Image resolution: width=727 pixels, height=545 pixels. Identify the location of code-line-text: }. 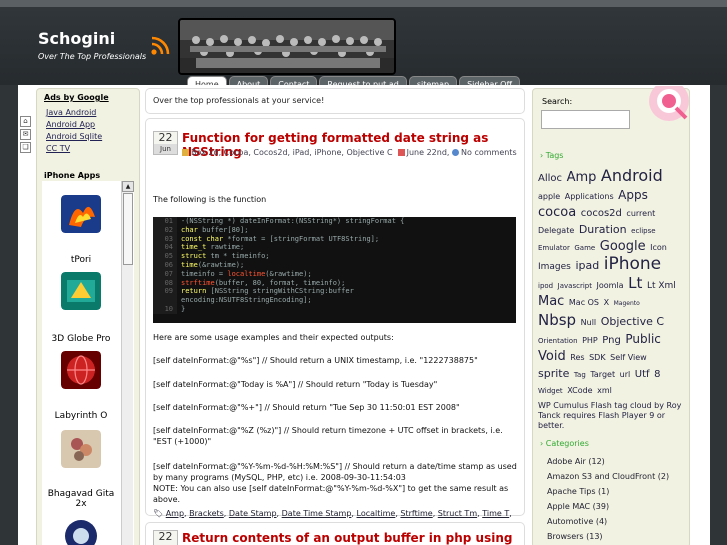
(183, 308).